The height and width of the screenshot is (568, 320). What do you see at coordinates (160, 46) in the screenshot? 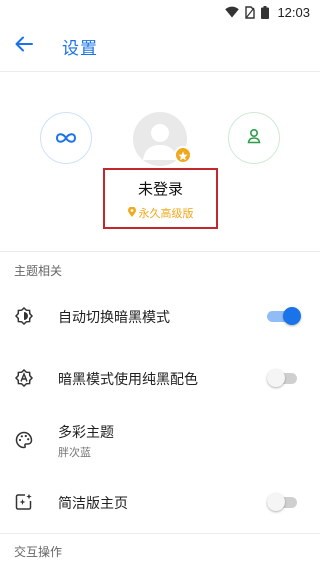
I see `app-bar: 设置` at bounding box center [160, 46].